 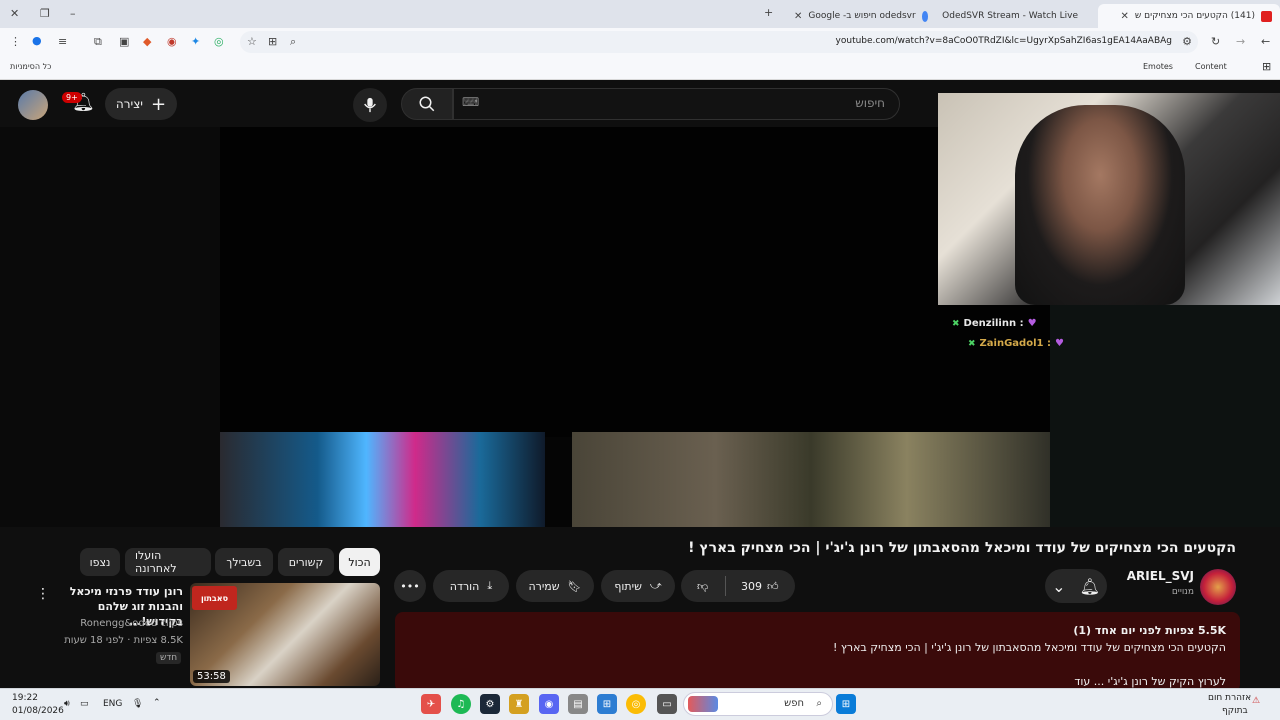 What do you see at coordinates (993, 323) in the screenshot?
I see `chat-username: Denzilinn :` at bounding box center [993, 323].